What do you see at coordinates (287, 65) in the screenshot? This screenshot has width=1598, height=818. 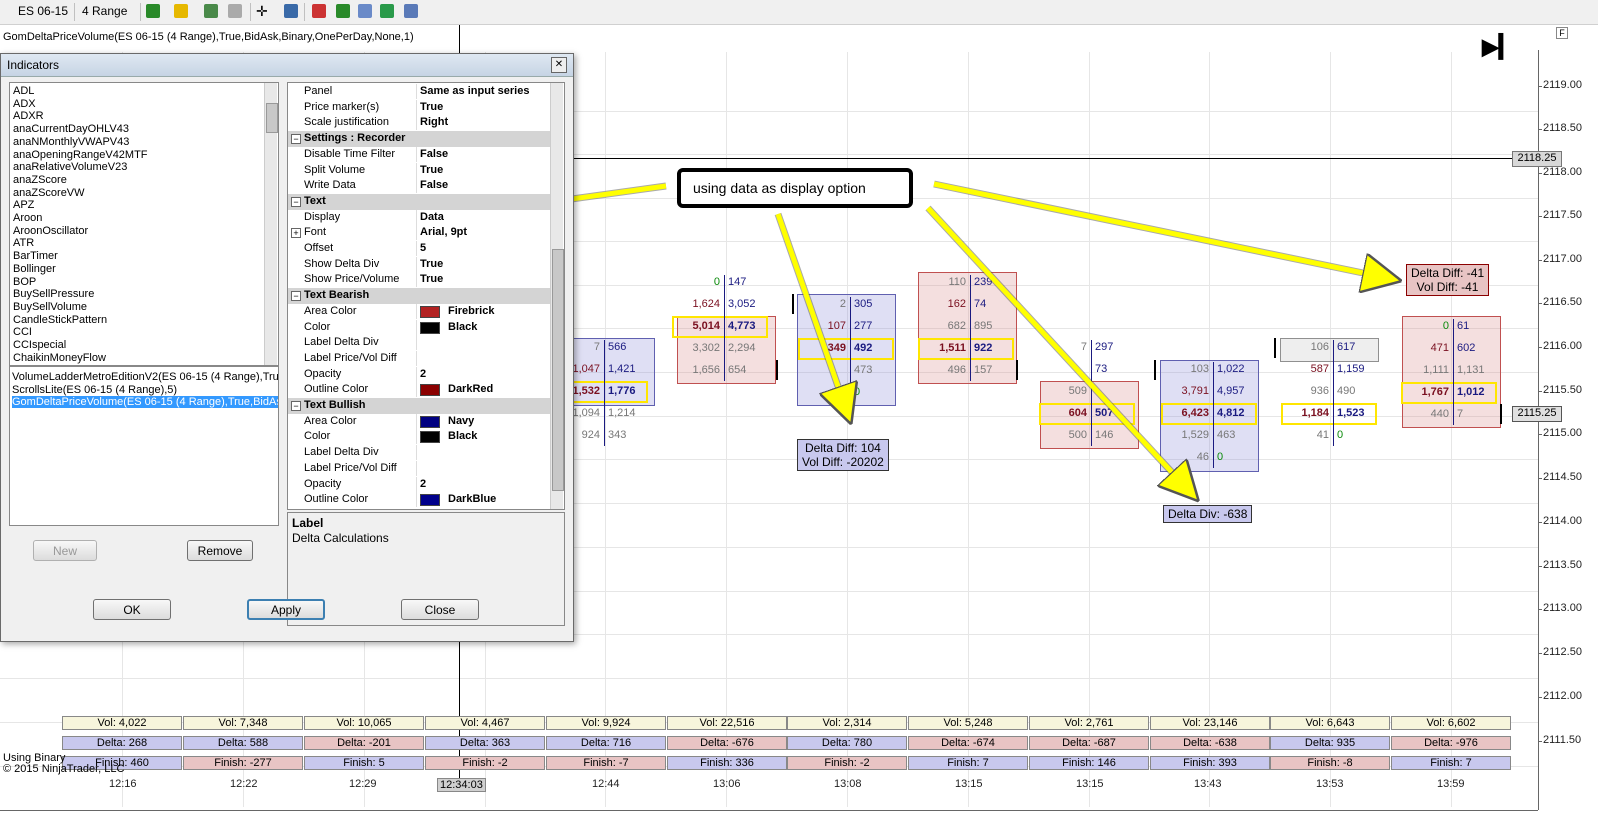 I see `dialog-title-bar: Indicators ✕` at bounding box center [287, 65].